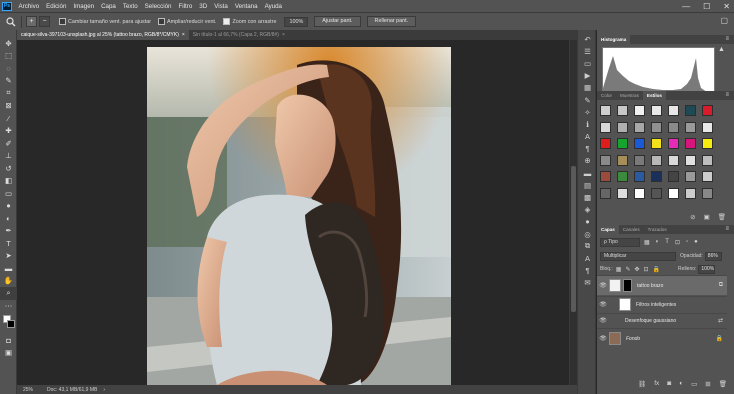 This screenshot has height=394, width=734. What do you see at coordinates (724, 20) in the screenshot?
I see `workspace-icon: ▢` at bounding box center [724, 20].